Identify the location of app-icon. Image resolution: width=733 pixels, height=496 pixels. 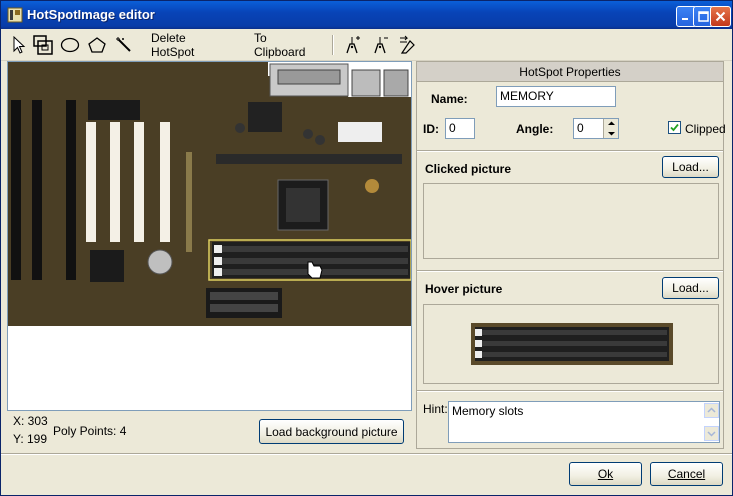
(15, 15).